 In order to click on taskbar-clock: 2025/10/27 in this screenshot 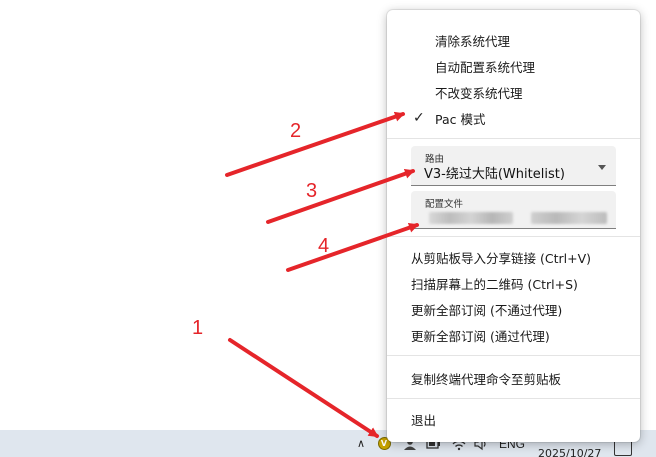, I will do `click(573, 451)`.